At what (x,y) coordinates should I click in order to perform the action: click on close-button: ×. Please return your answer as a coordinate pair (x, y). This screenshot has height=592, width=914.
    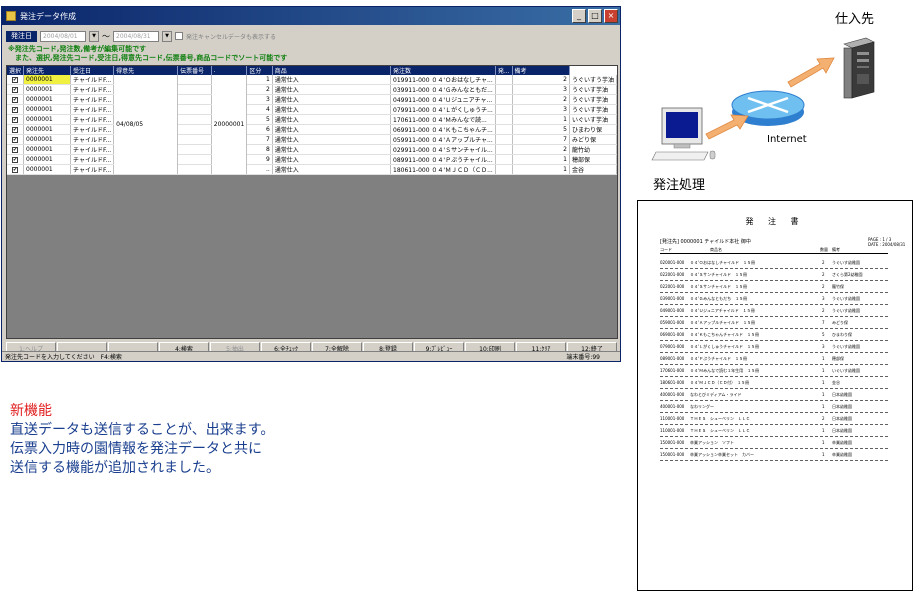
    Looking at the image, I should click on (611, 16).